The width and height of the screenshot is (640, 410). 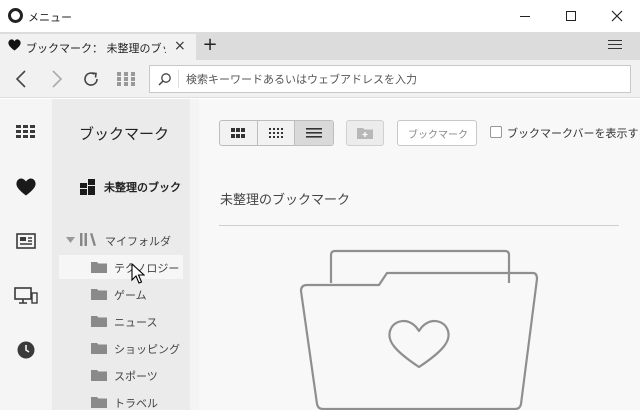 What do you see at coordinates (138, 241) in the screenshot?
I see `my-folder-label: マイフォルダ` at bounding box center [138, 241].